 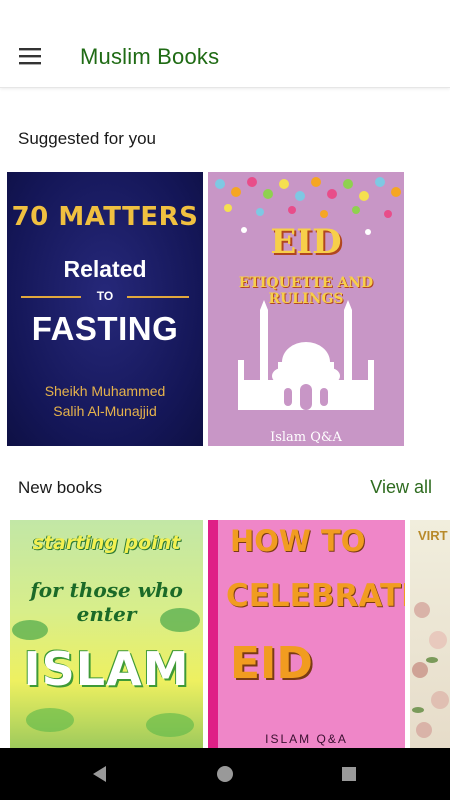 What do you see at coordinates (105, 411) in the screenshot?
I see `author-line: Salih Al-Munajjid` at bounding box center [105, 411].